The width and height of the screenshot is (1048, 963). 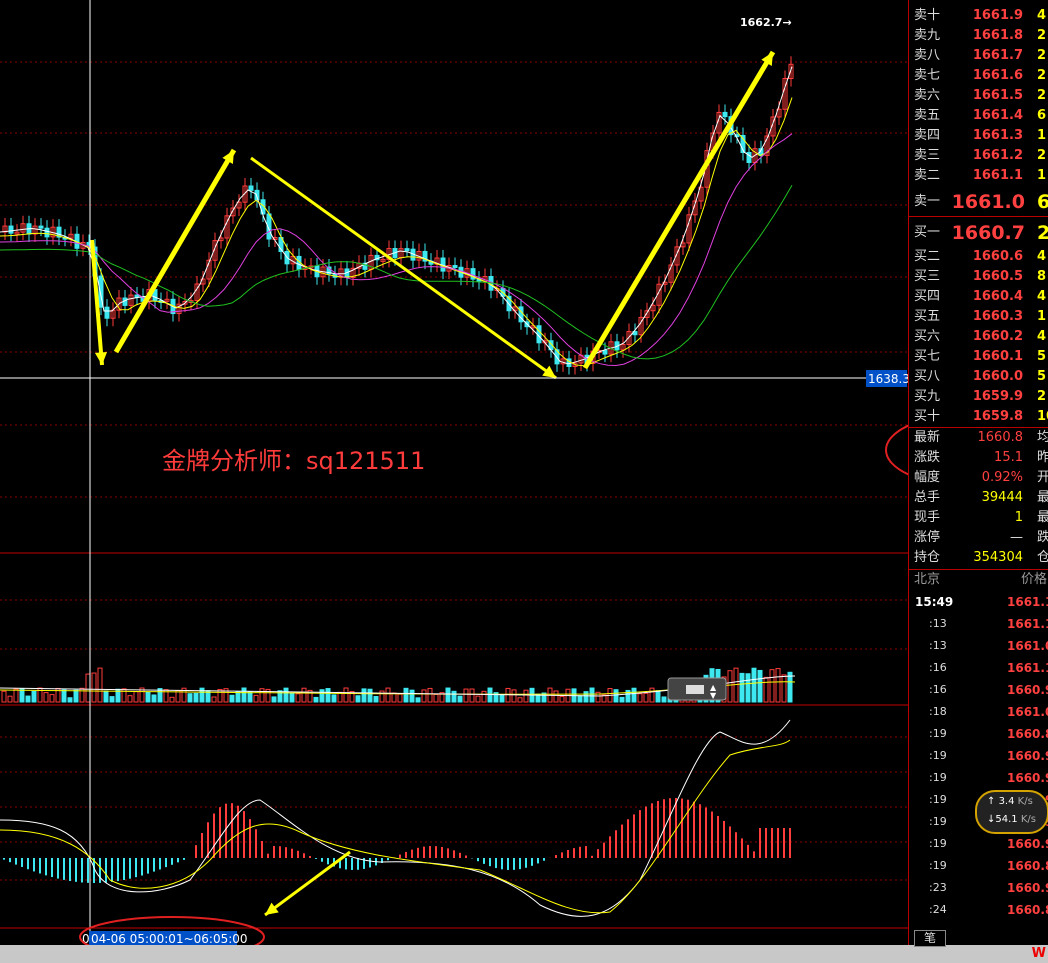 What do you see at coordinates (927, 316) in the screenshot?
I see `bid-label: 买五` at bounding box center [927, 316].